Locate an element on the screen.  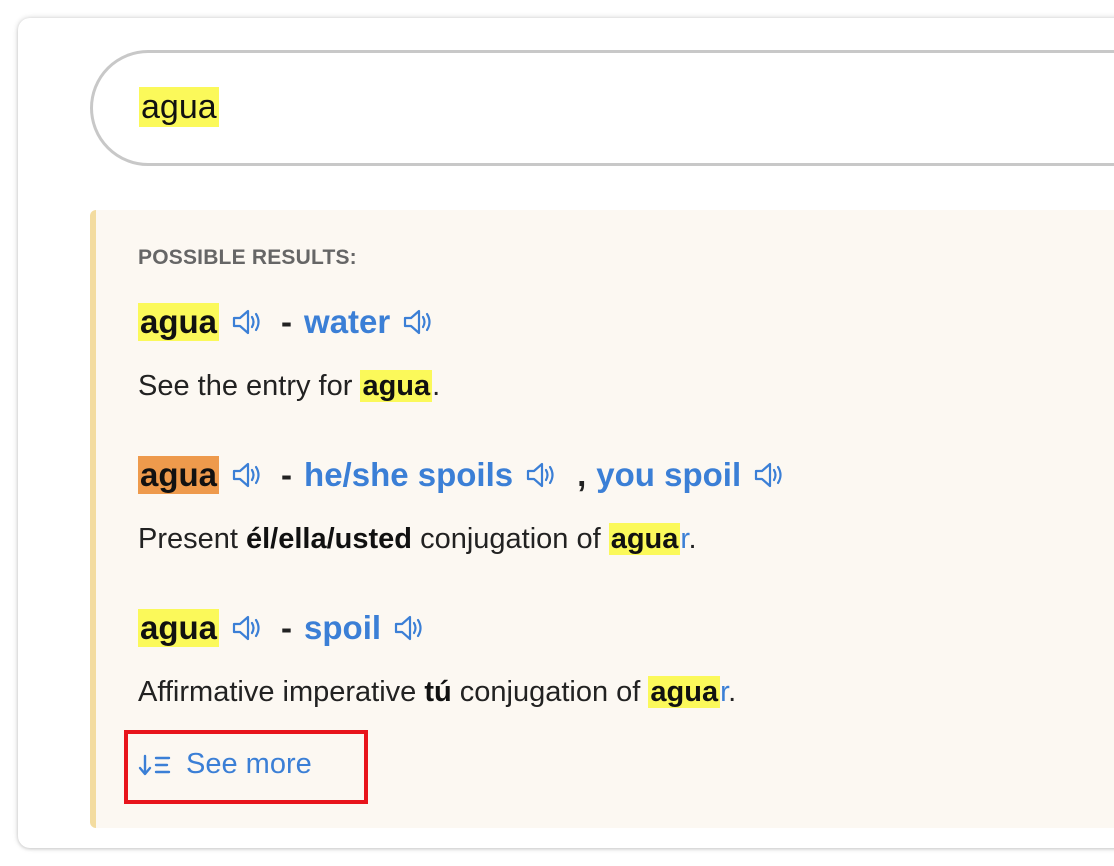
search-input: agua is located at coordinates (602, 108).